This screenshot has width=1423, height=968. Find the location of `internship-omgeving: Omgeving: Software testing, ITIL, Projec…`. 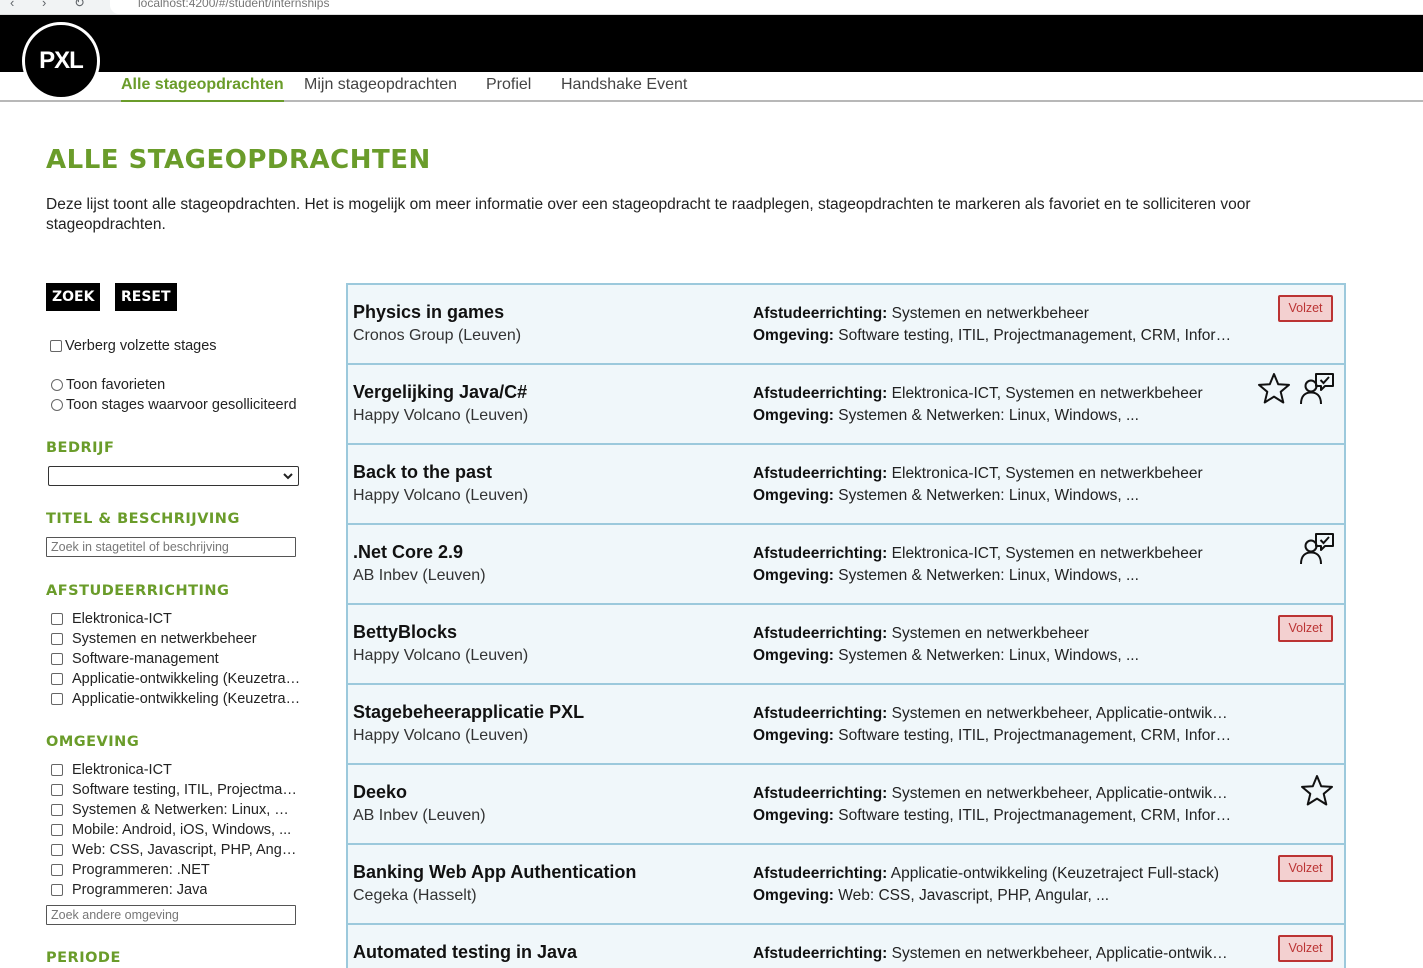

internship-omgeving: Omgeving: Software testing, ITIL, Projec… is located at coordinates (993, 336).